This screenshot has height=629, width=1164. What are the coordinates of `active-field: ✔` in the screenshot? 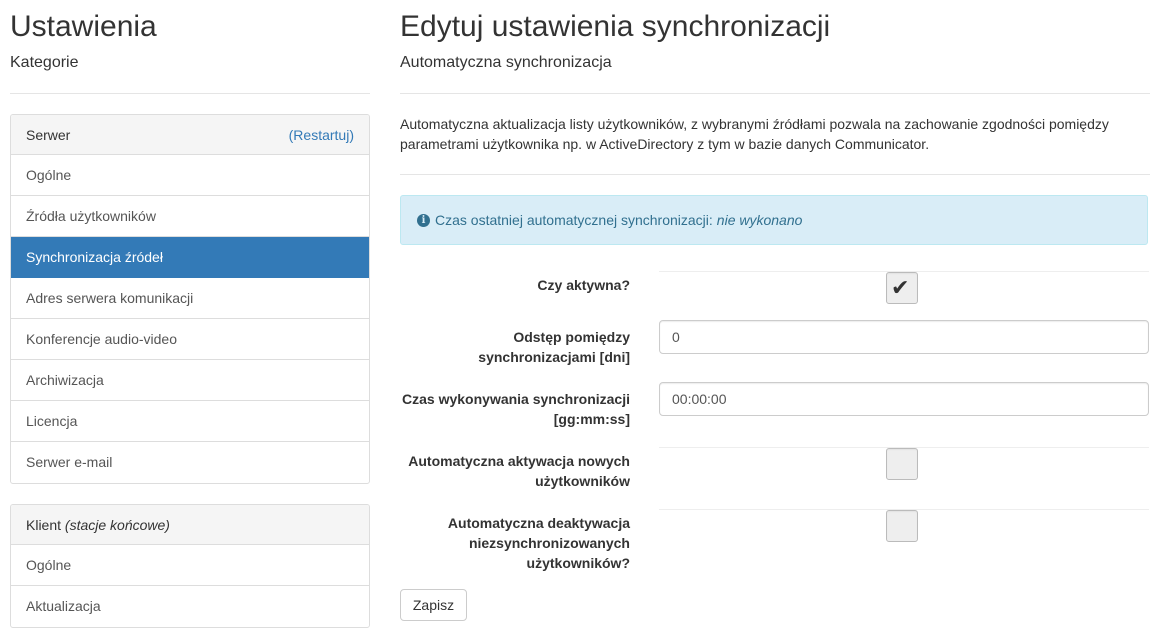 It's located at (904, 291).